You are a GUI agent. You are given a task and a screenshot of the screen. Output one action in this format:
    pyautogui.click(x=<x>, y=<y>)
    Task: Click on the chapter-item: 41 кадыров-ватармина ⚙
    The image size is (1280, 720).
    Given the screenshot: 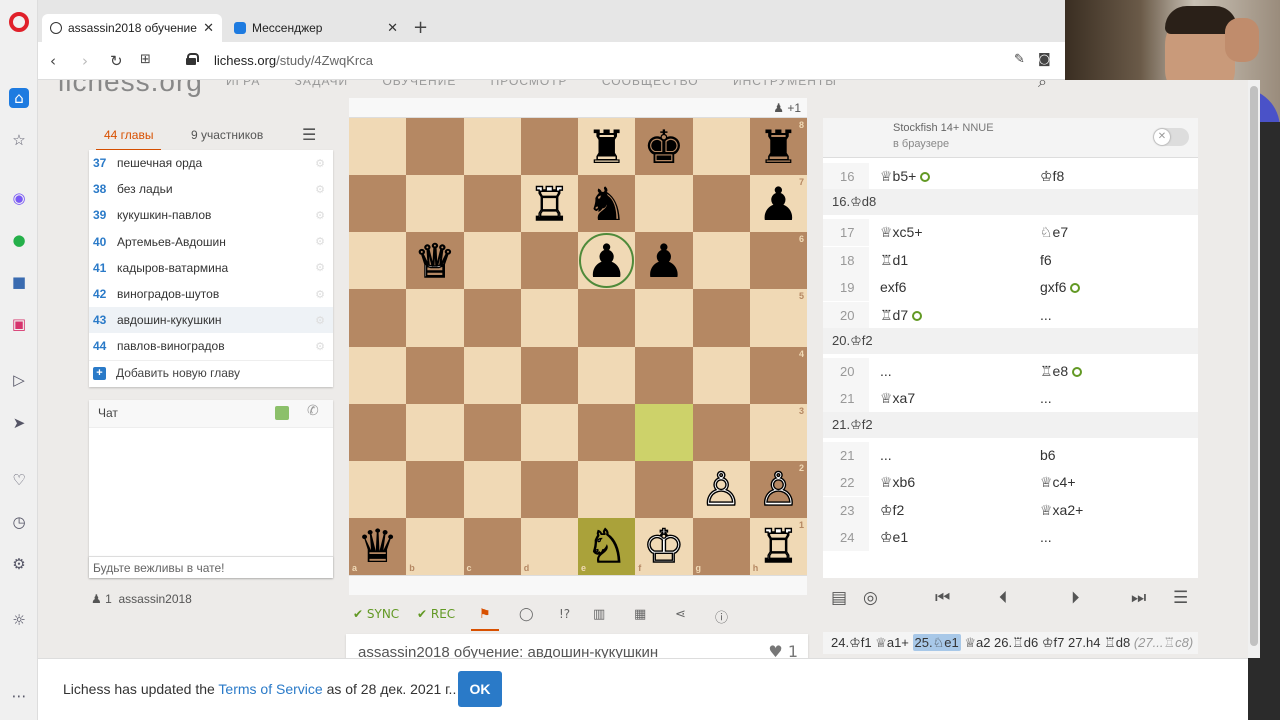 What is the action you would take?
    pyautogui.click(x=211, y=268)
    